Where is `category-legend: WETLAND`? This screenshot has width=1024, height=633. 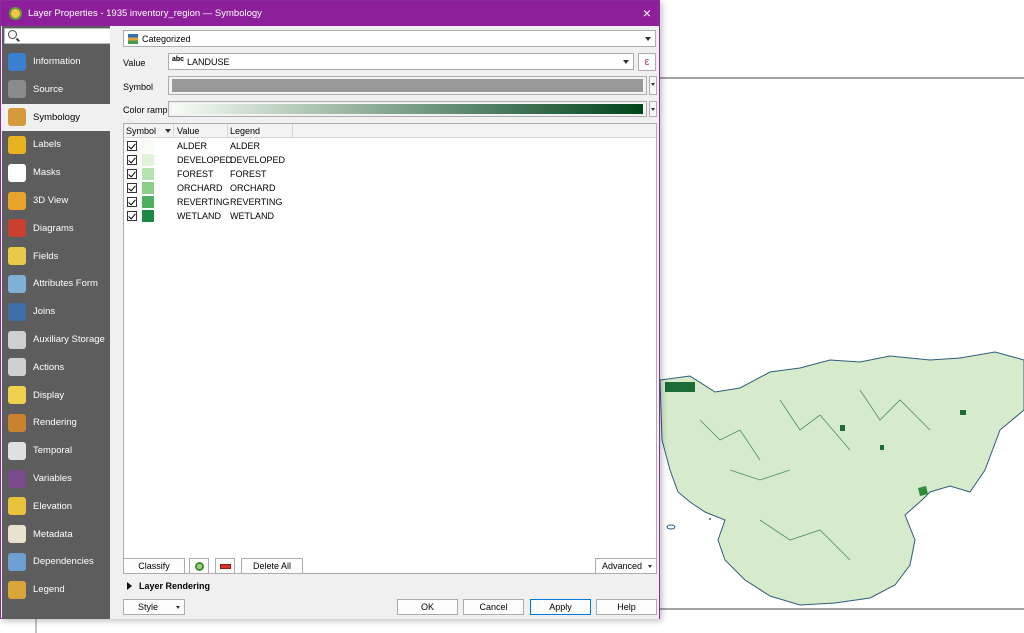 category-legend: WETLAND is located at coordinates (252, 216).